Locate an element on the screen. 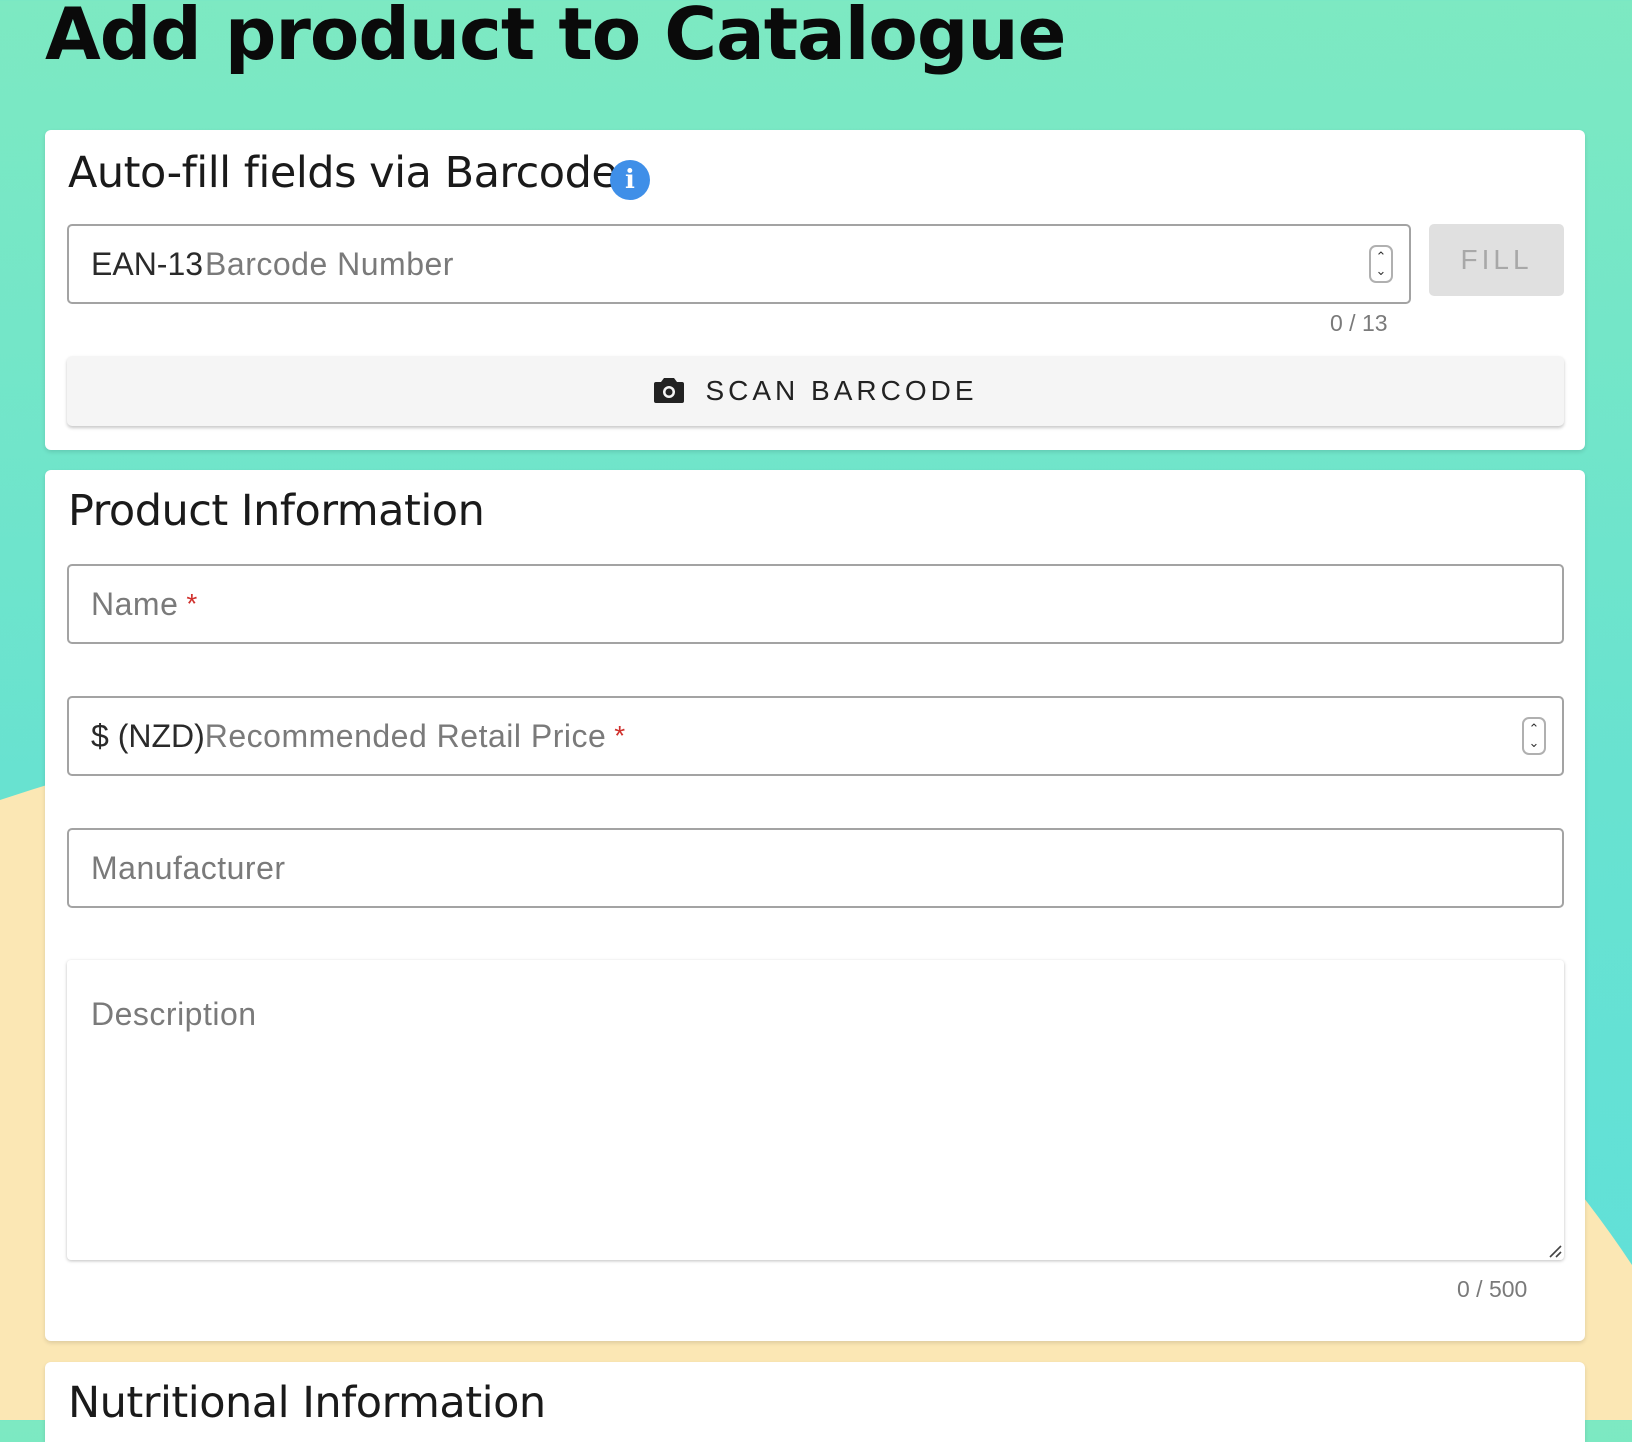 The image size is (1632, 1442). camera-icon is located at coordinates (669, 391).